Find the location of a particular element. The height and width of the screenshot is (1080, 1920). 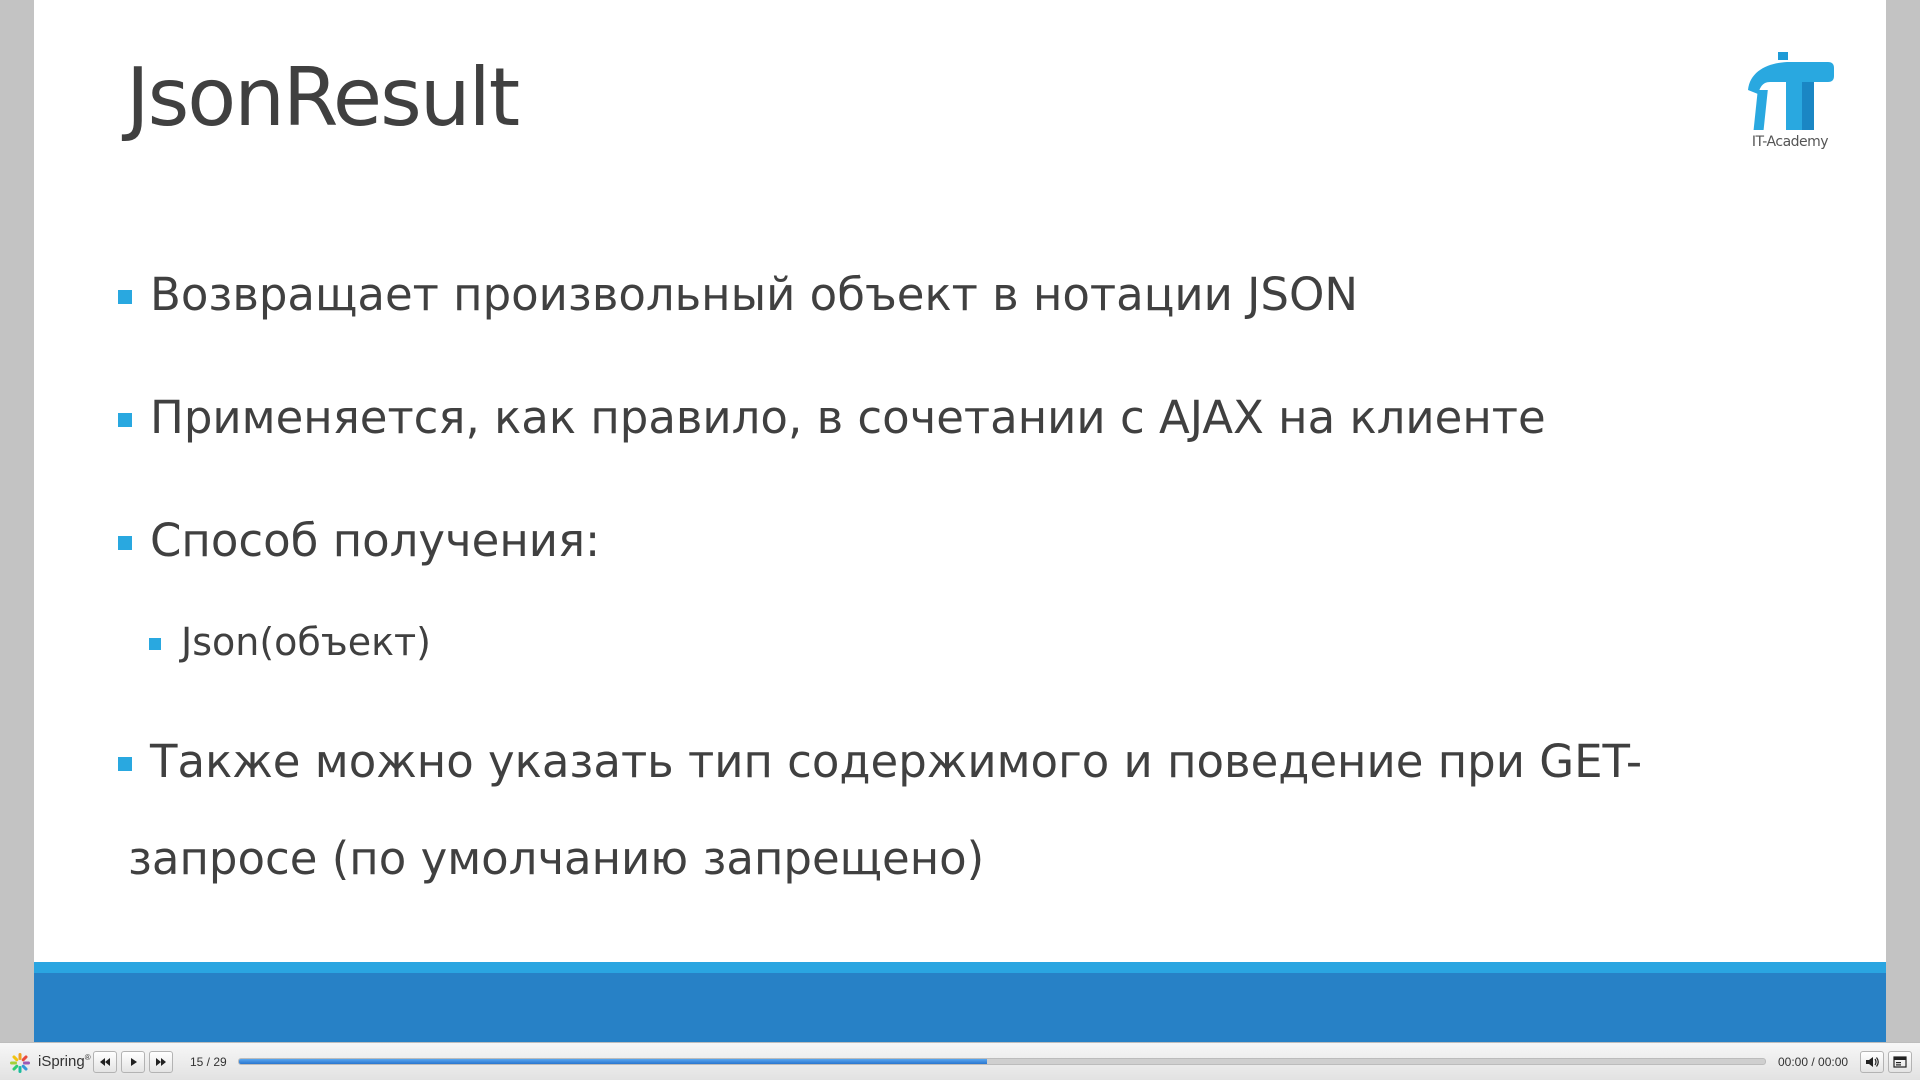

slide-counter: 15 / 29 is located at coordinates (208, 1062).